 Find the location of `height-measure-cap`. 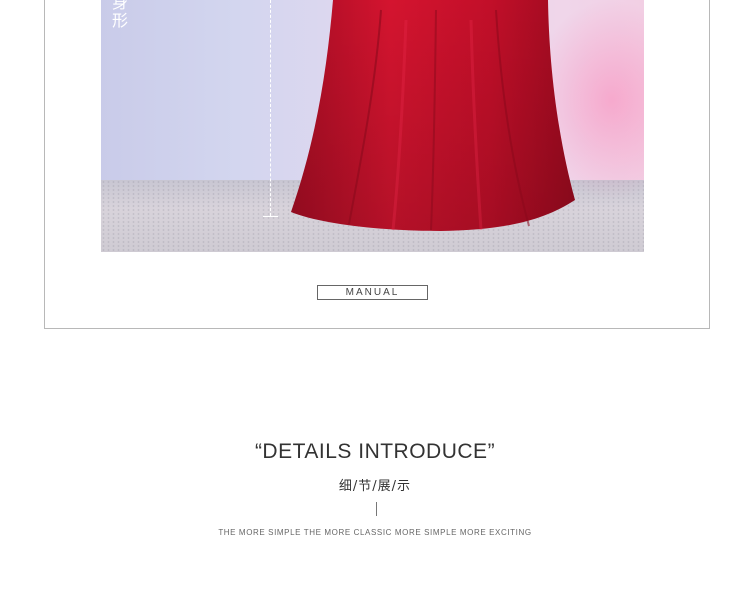

height-measure-cap is located at coordinates (270, 216).